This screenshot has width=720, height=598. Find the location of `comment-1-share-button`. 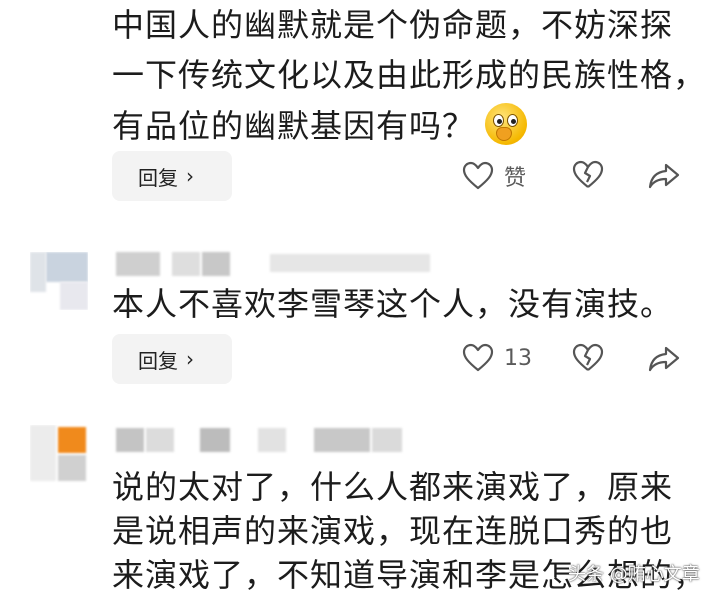

comment-1-share-button is located at coordinates (664, 176).